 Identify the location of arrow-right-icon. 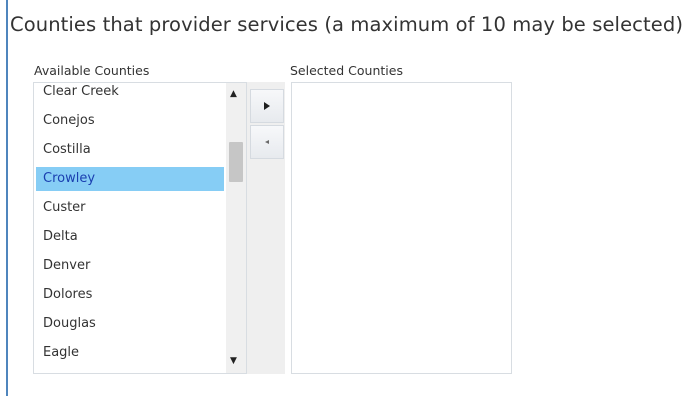
(267, 106).